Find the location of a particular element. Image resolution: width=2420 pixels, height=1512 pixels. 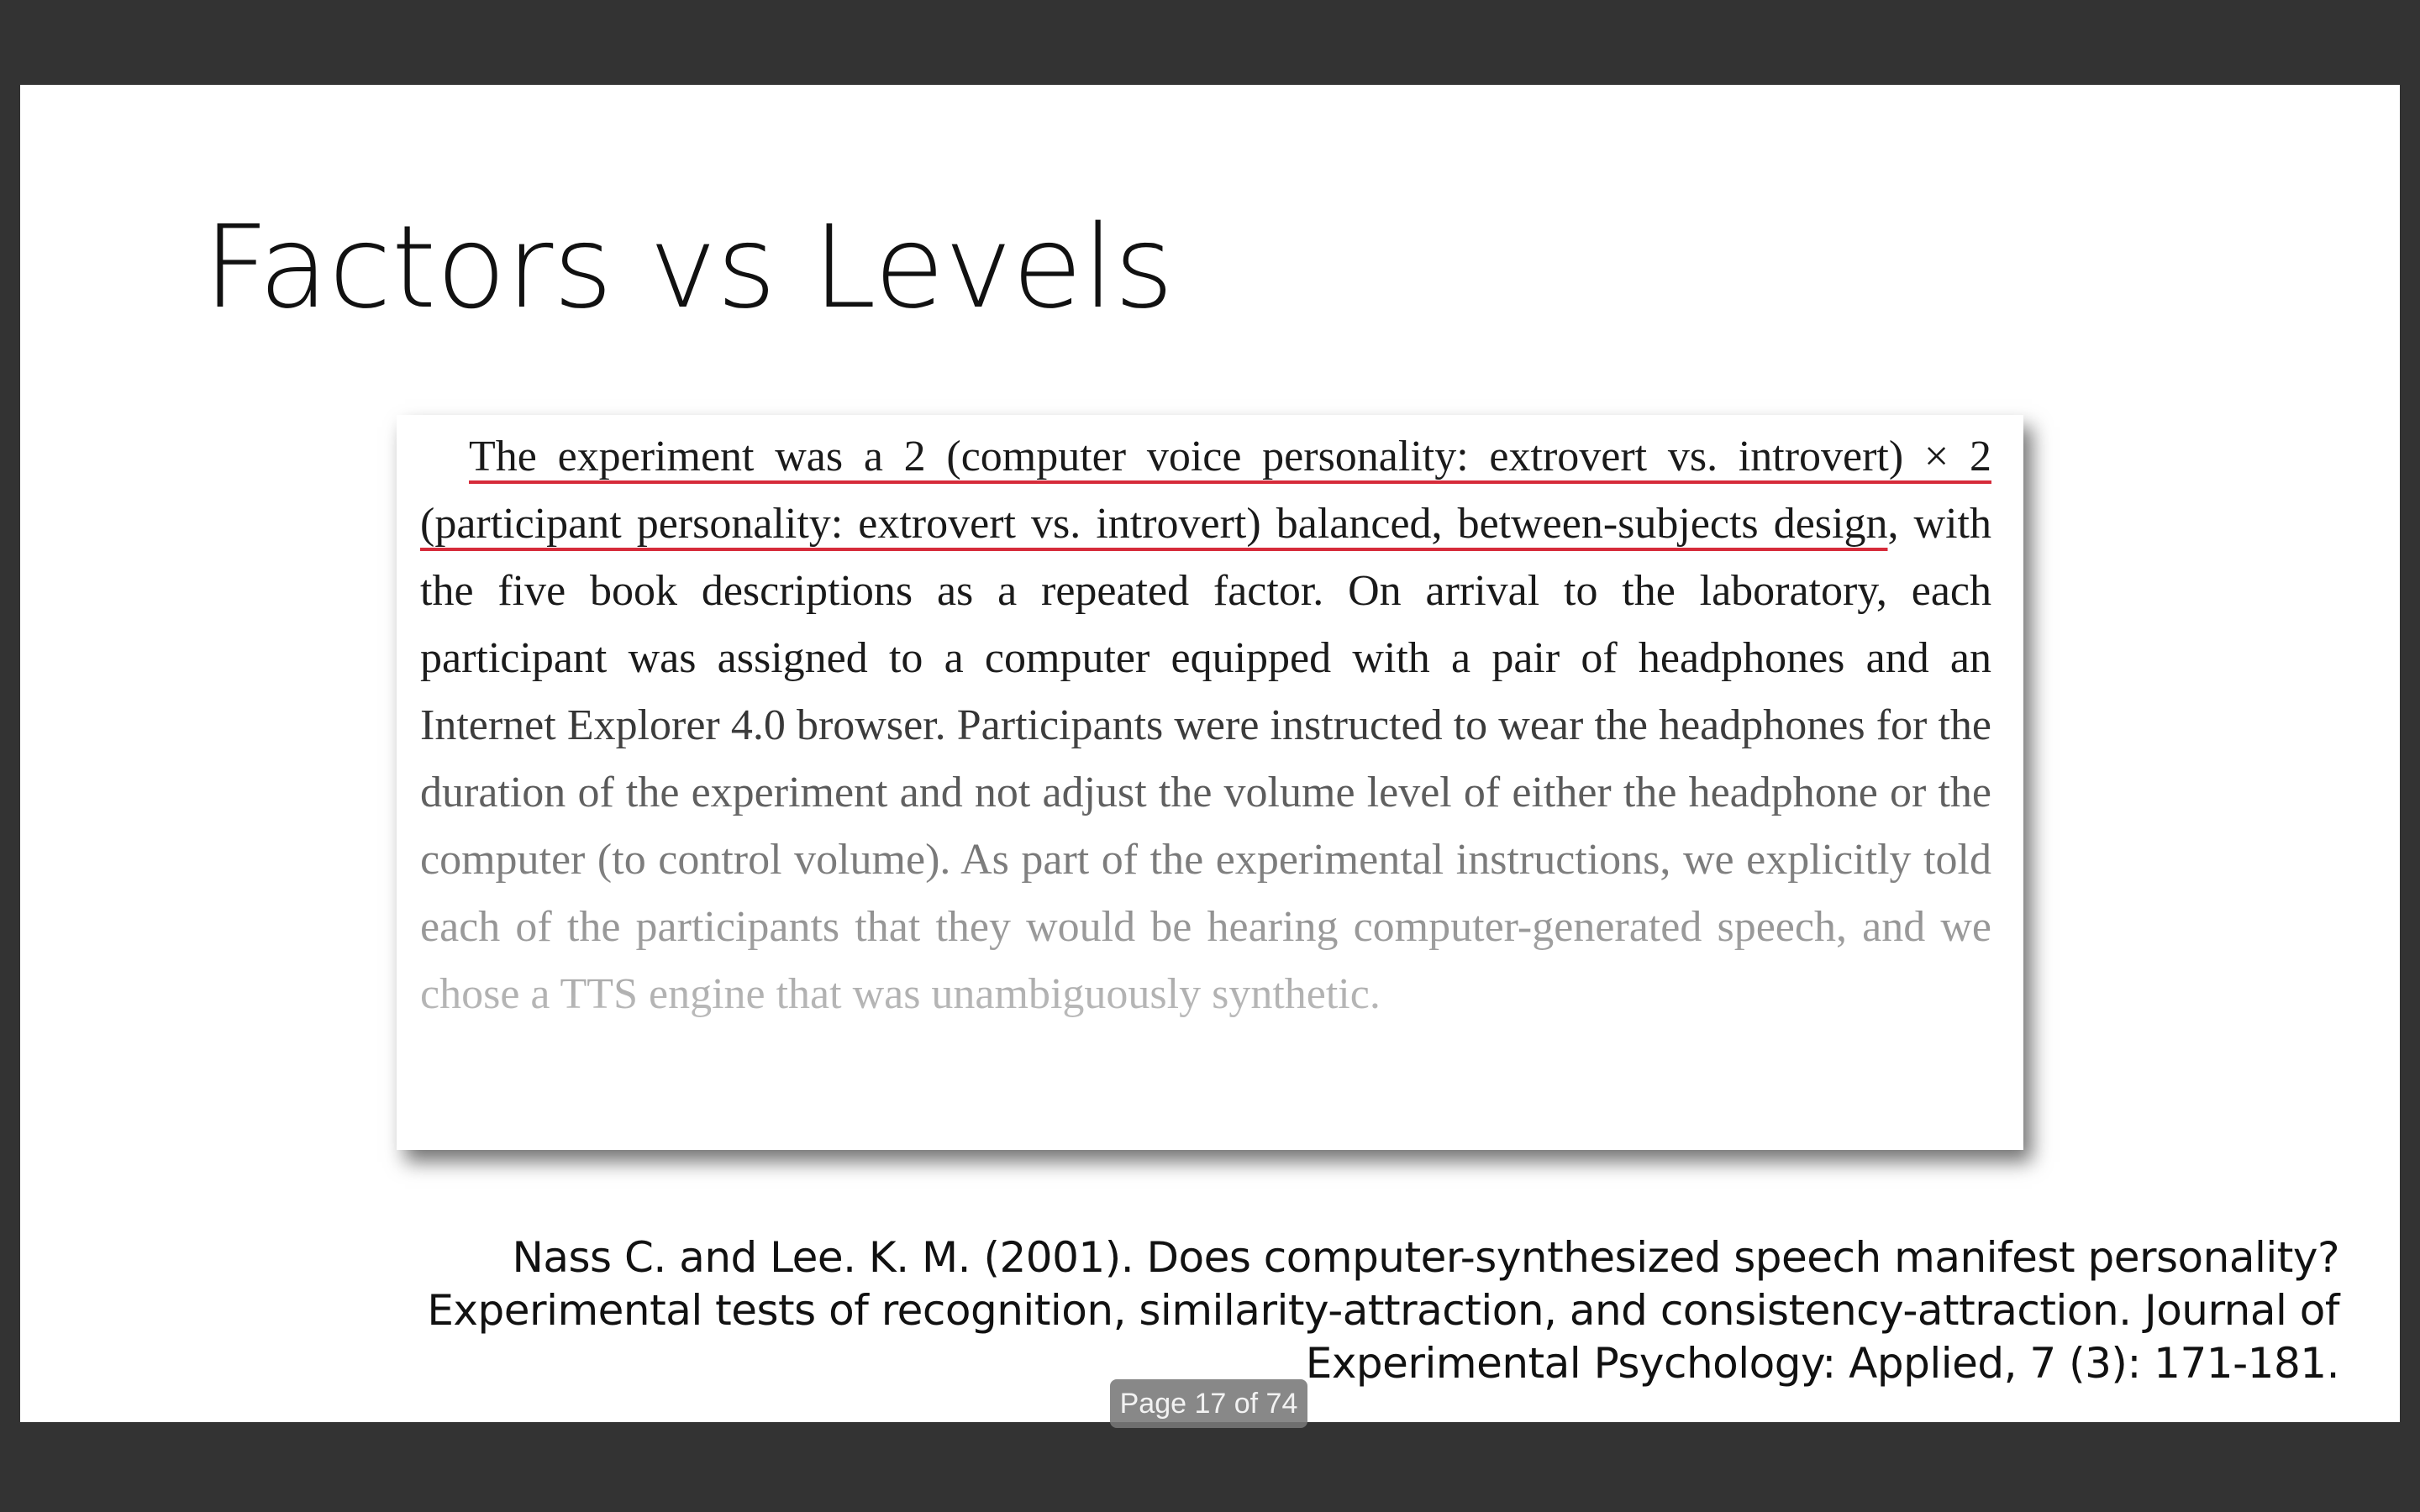

page-indicator: Page 17 of 74 is located at coordinates (1208, 1403).